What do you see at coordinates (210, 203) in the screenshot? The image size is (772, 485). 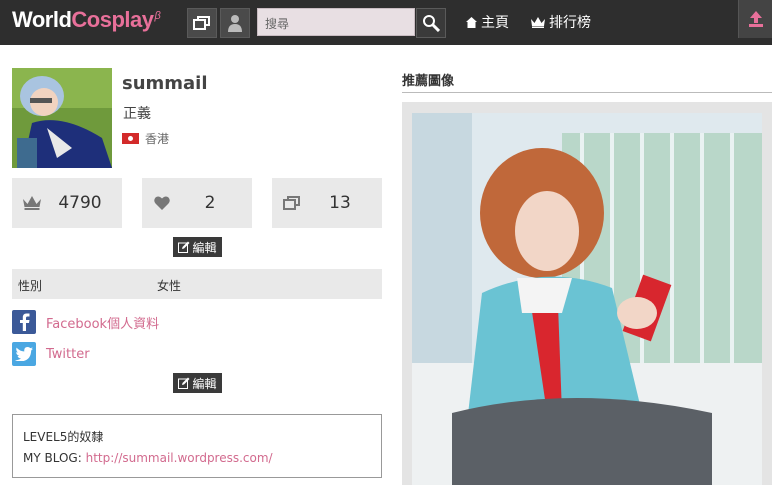 I see `stat-likes-value: 2` at bounding box center [210, 203].